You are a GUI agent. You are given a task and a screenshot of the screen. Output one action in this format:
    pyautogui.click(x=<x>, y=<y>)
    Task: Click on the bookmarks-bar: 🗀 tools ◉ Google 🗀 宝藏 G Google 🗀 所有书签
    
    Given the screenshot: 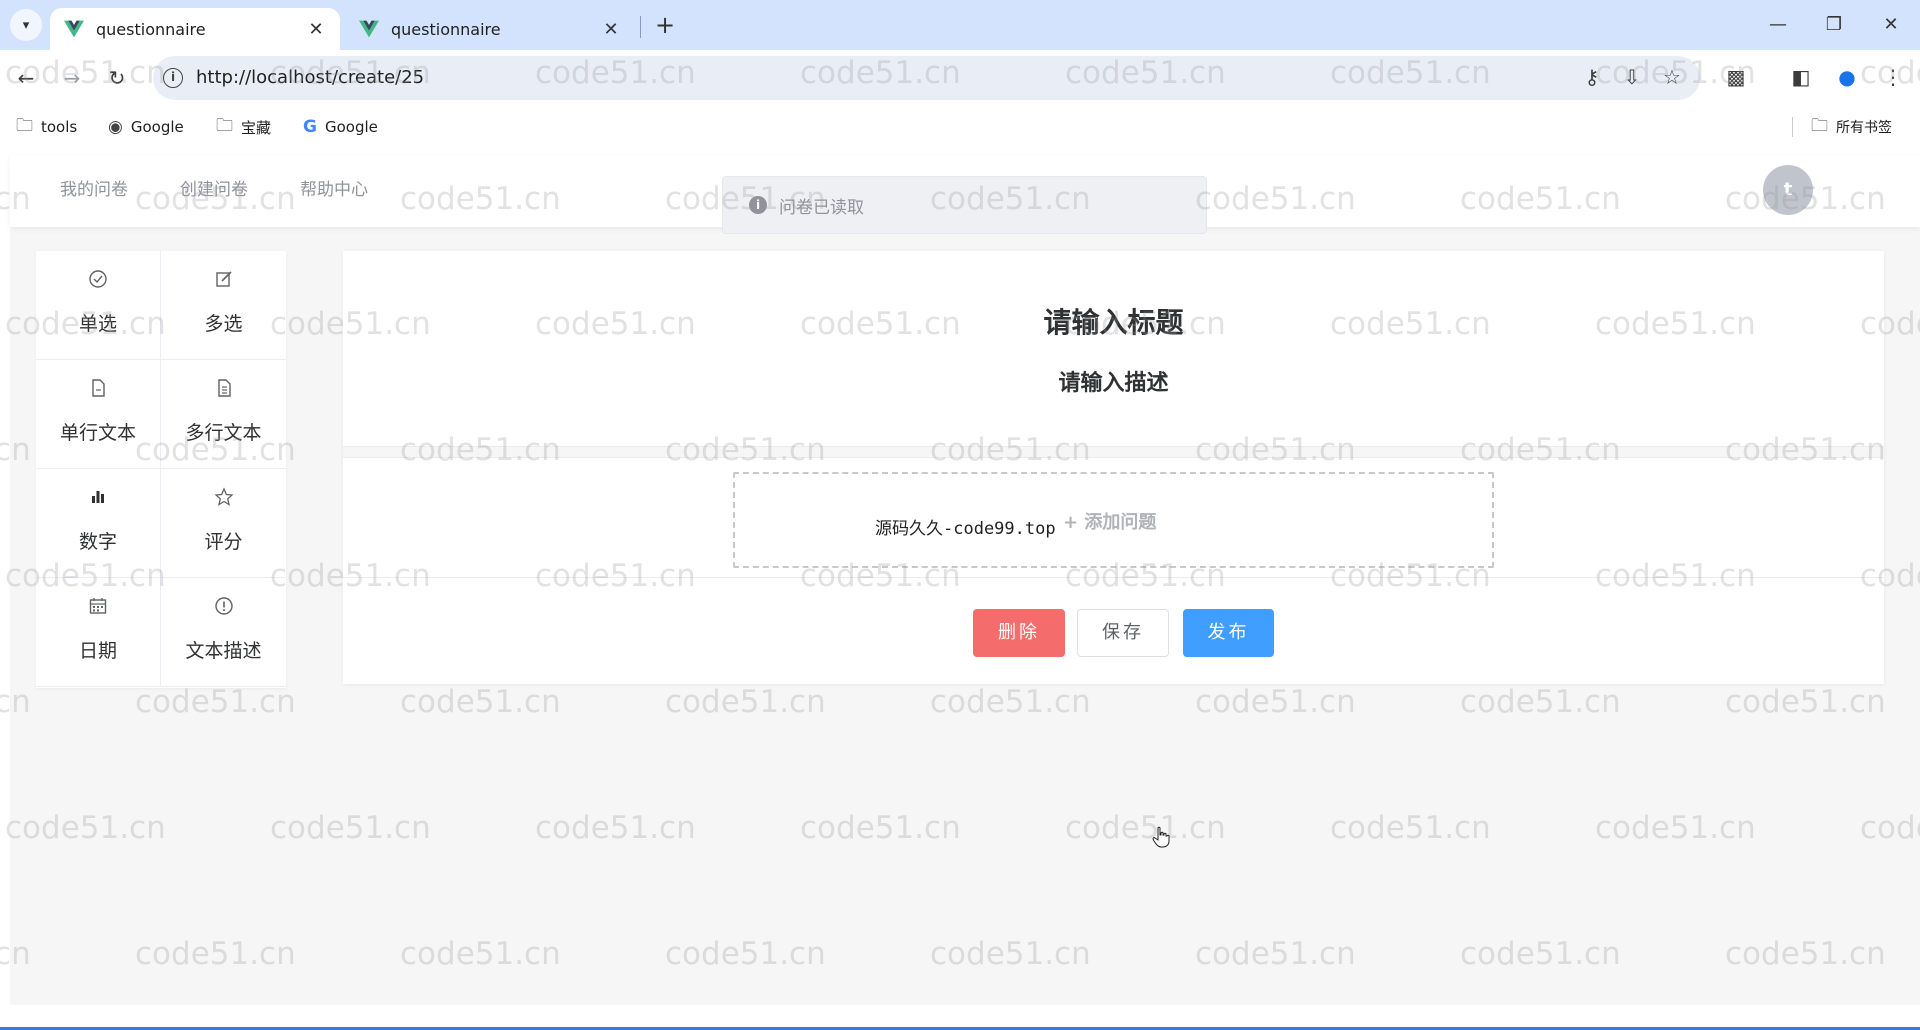 What is the action you would take?
    pyautogui.click(x=960, y=127)
    